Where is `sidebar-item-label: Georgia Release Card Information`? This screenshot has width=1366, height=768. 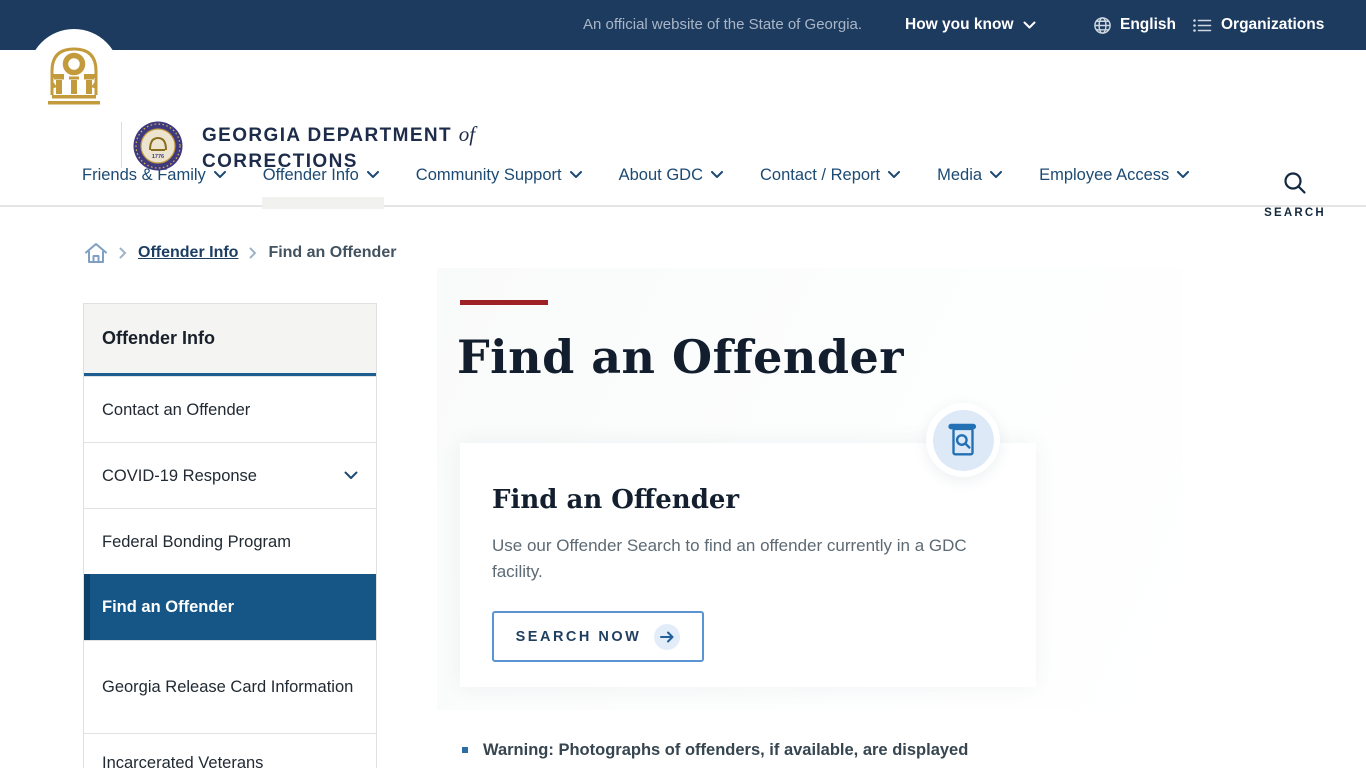 sidebar-item-label: Georgia Release Card Information is located at coordinates (228, 687).